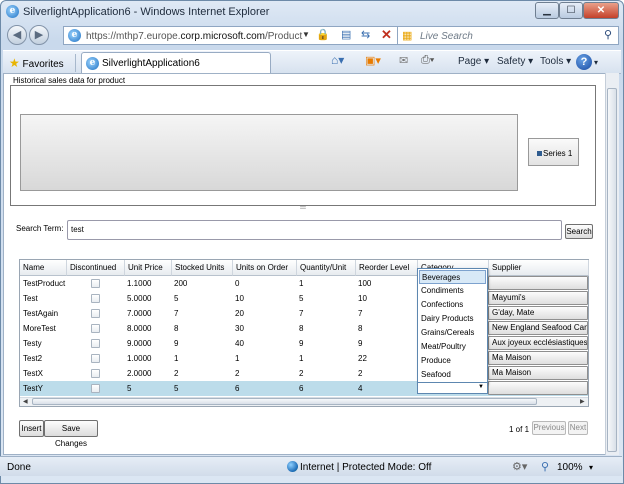  Describe the element at coordinates (43, 343) in the screenshot. I see `cell-name: Testy` at that location.